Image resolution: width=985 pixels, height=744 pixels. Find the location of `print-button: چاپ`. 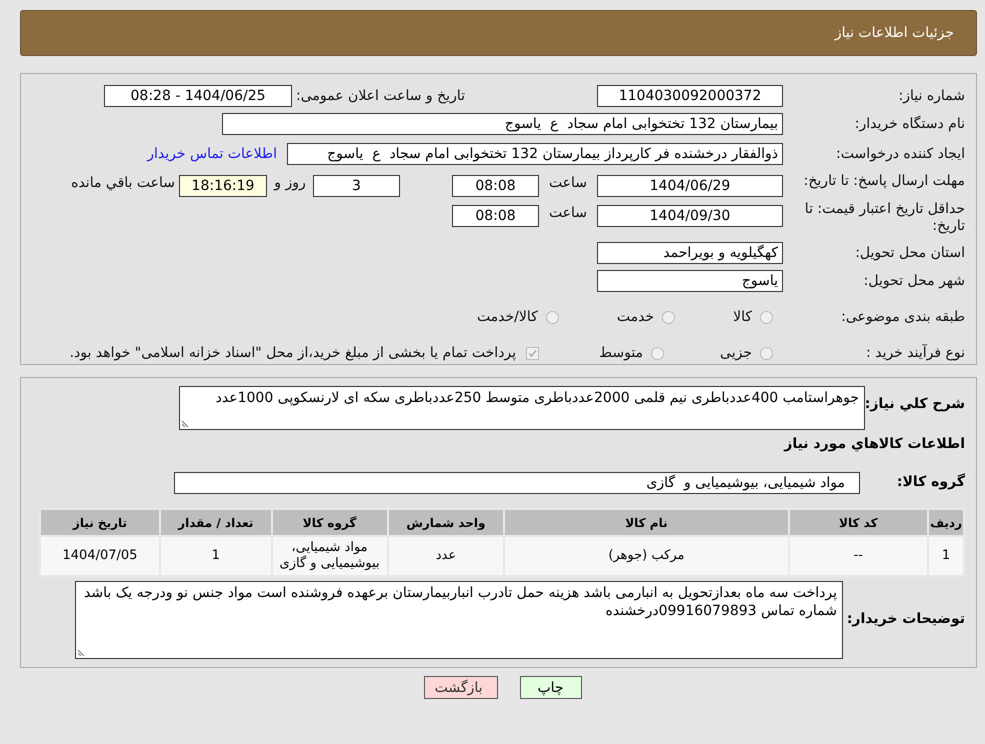

print-button: چاپ is located at coordinates (551, 687).